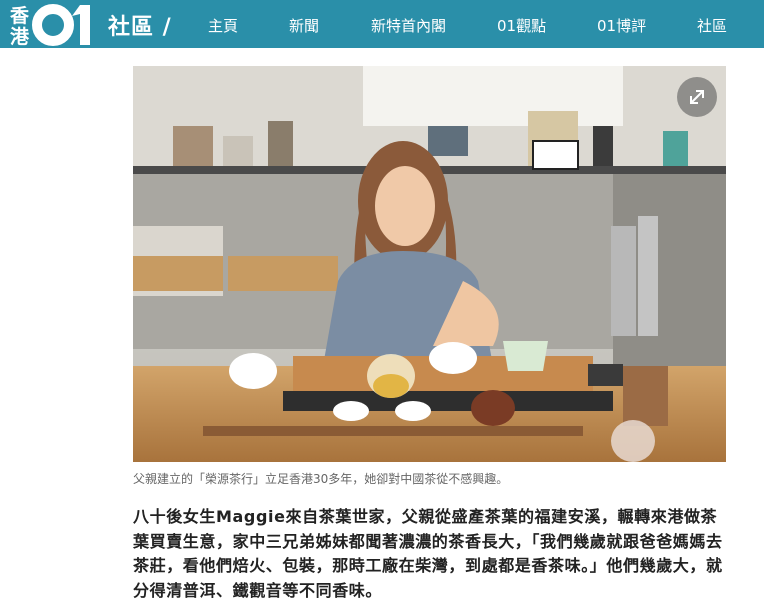  What do you see at coordinates (20, 36) in the screenshot?
I see `logo-char-2: 港` at bounding box center [20, 36].